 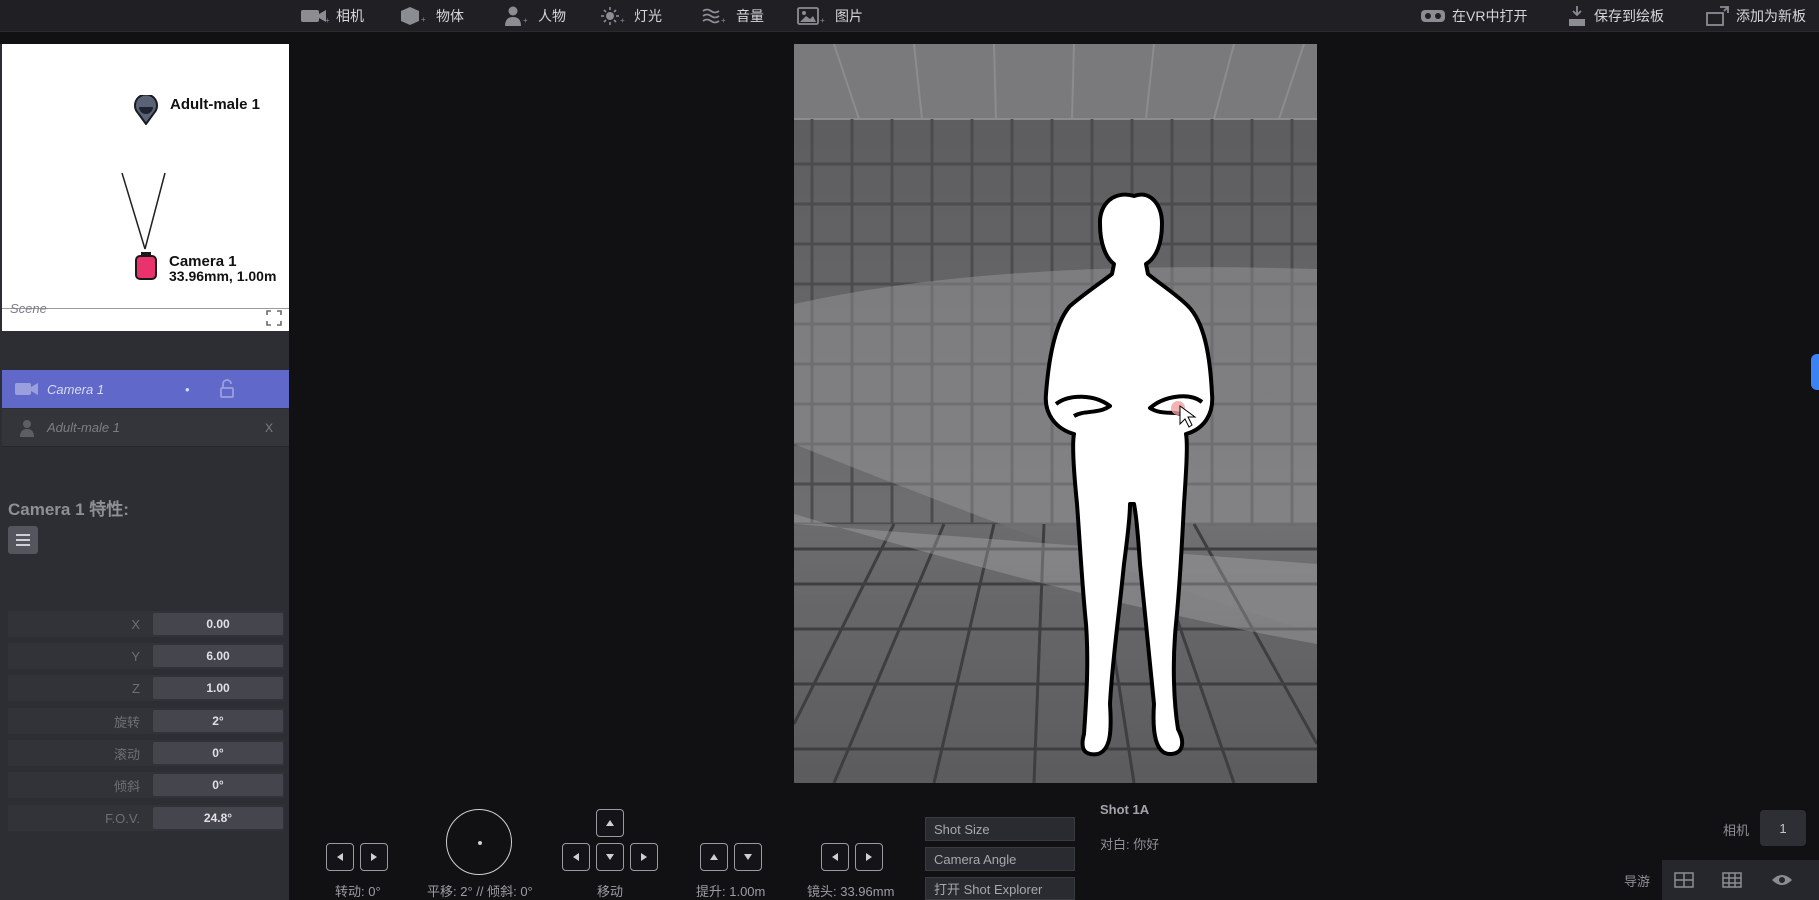 I want to click on prop-label: Y, so click(x=135, y=656).